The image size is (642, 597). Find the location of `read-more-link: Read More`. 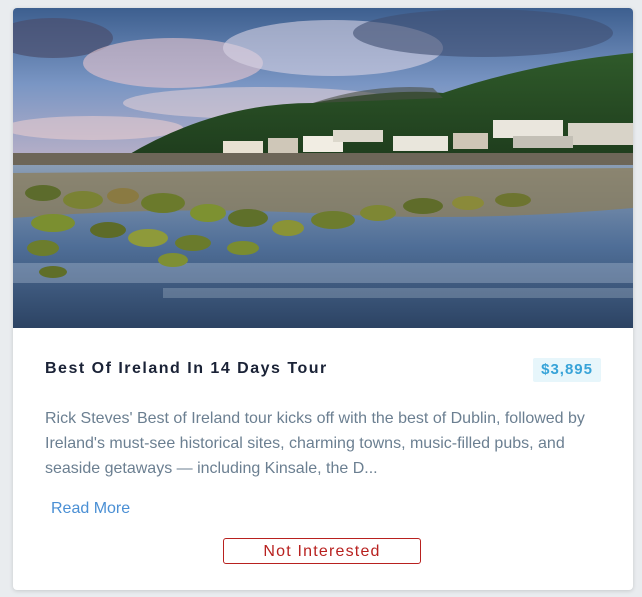

read-more-link: Read More is located at coordinates (90, 509).